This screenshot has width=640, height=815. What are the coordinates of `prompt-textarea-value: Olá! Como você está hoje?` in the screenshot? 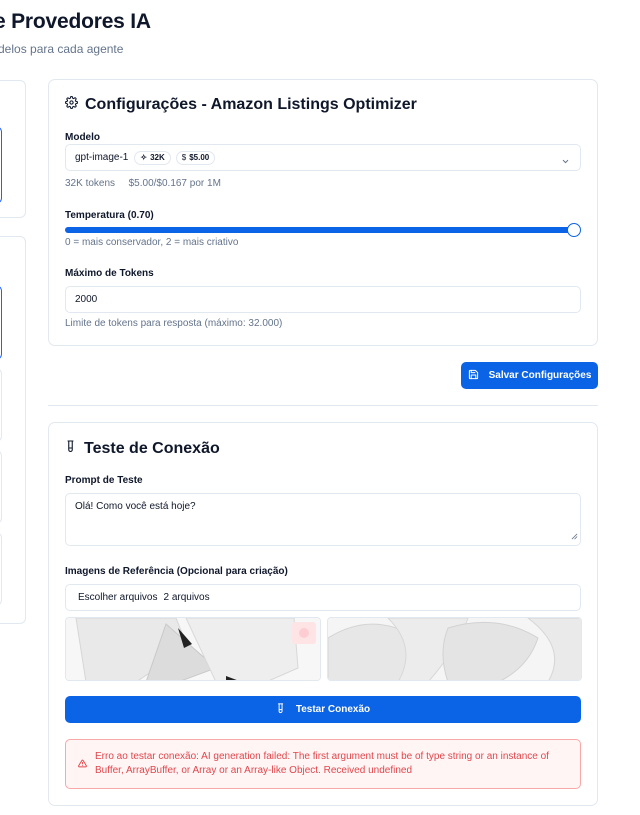 It's located at (135, 506).